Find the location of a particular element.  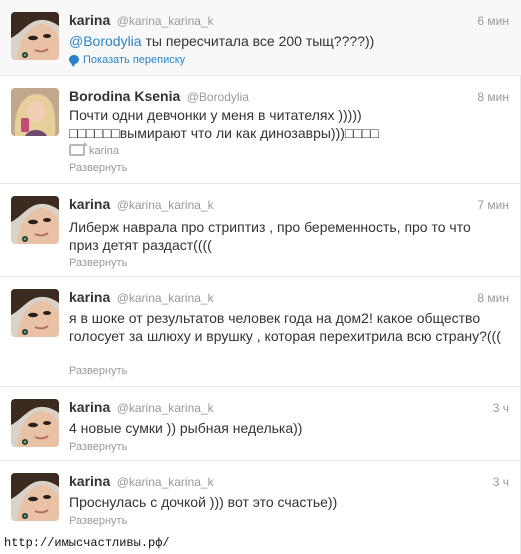

show-conversation-label: Показать переписку is located at coordinates (134, 60).